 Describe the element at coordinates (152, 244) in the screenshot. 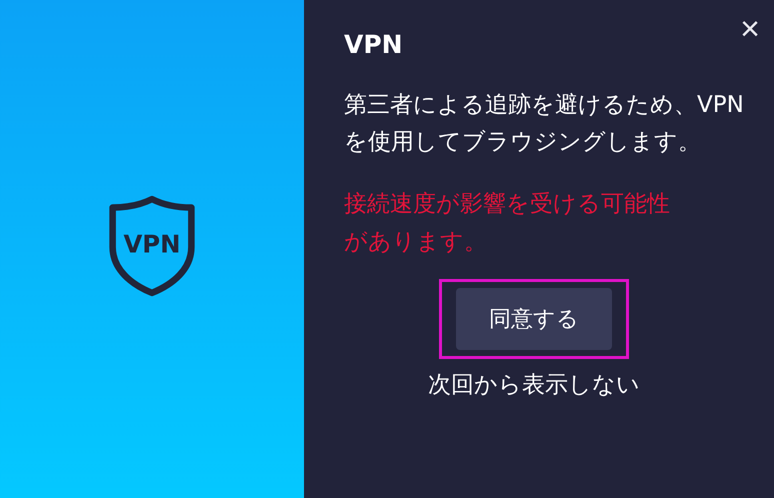

I see `vpn-label: VPN` at that location.